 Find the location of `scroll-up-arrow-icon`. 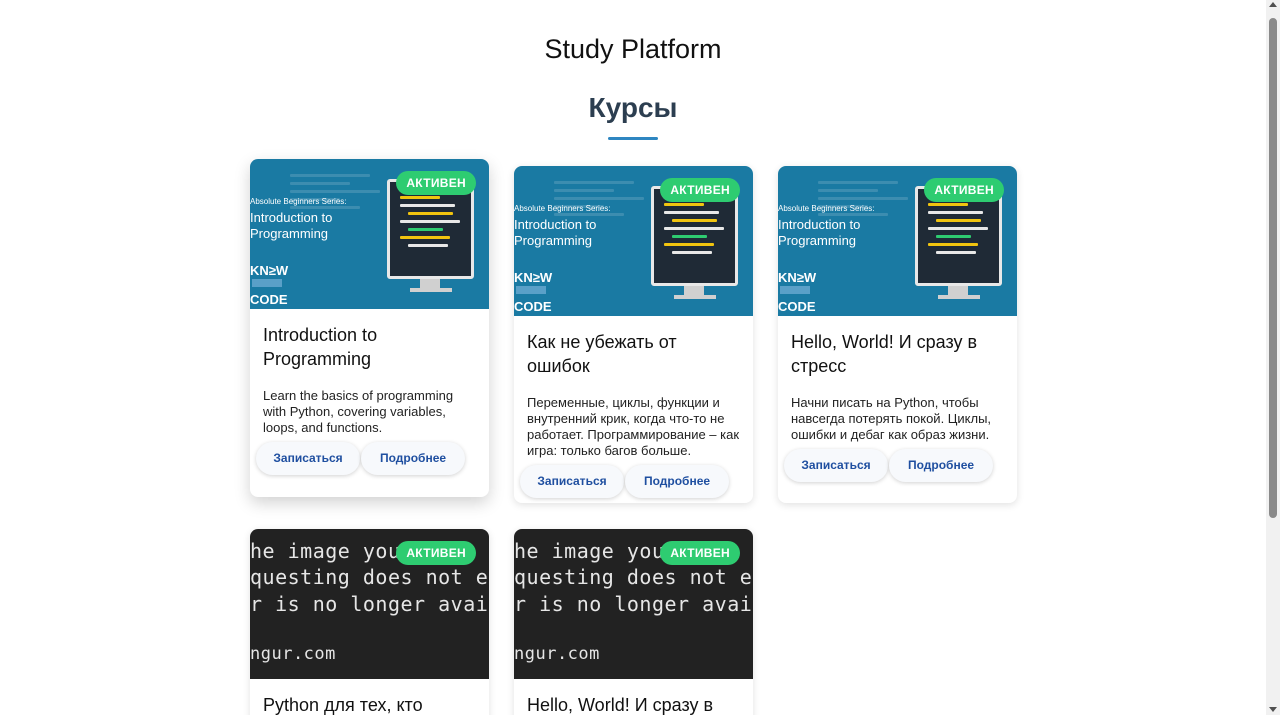

scroll-up-arrow-icon is located at coordinates (1273, 4).